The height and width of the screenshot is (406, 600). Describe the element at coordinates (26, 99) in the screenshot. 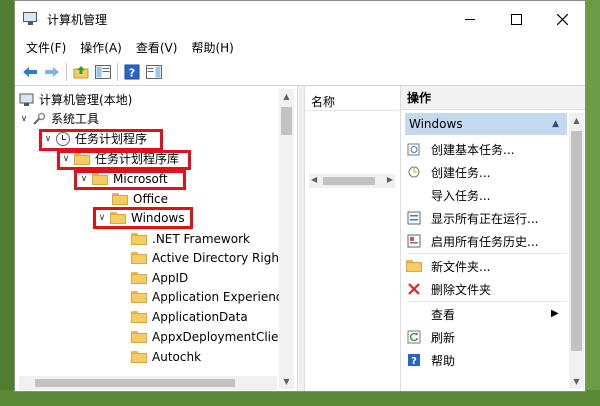

I see `computer-icon` at that location.